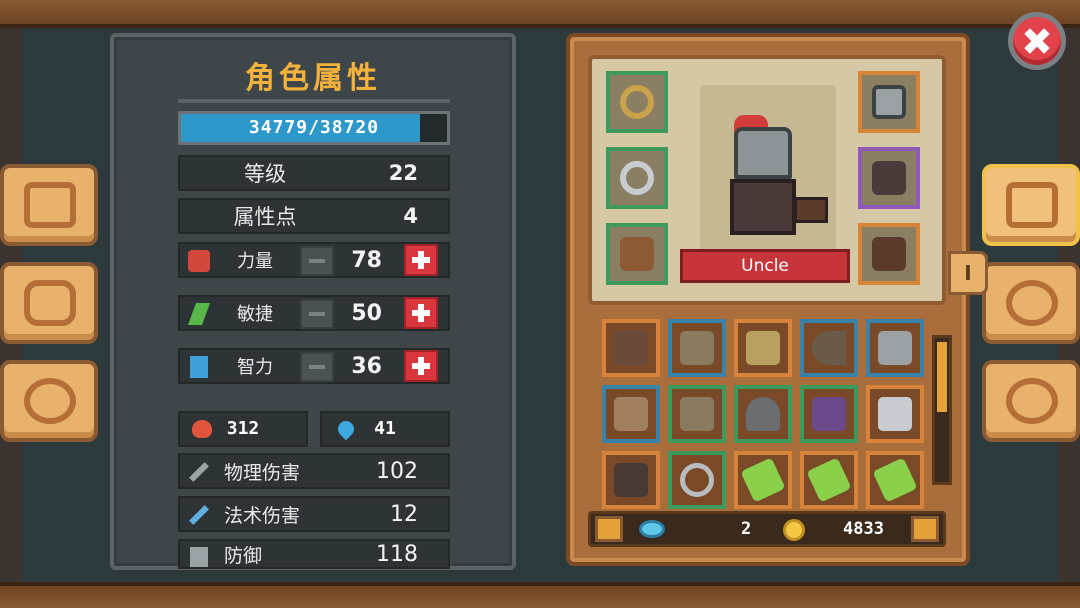 The image size is (1080, 608). What do you see at coordinates (262, 472) in the screenshot?
I see `physical-damage-label: 物理伤害` at bounding box center [262, 472].